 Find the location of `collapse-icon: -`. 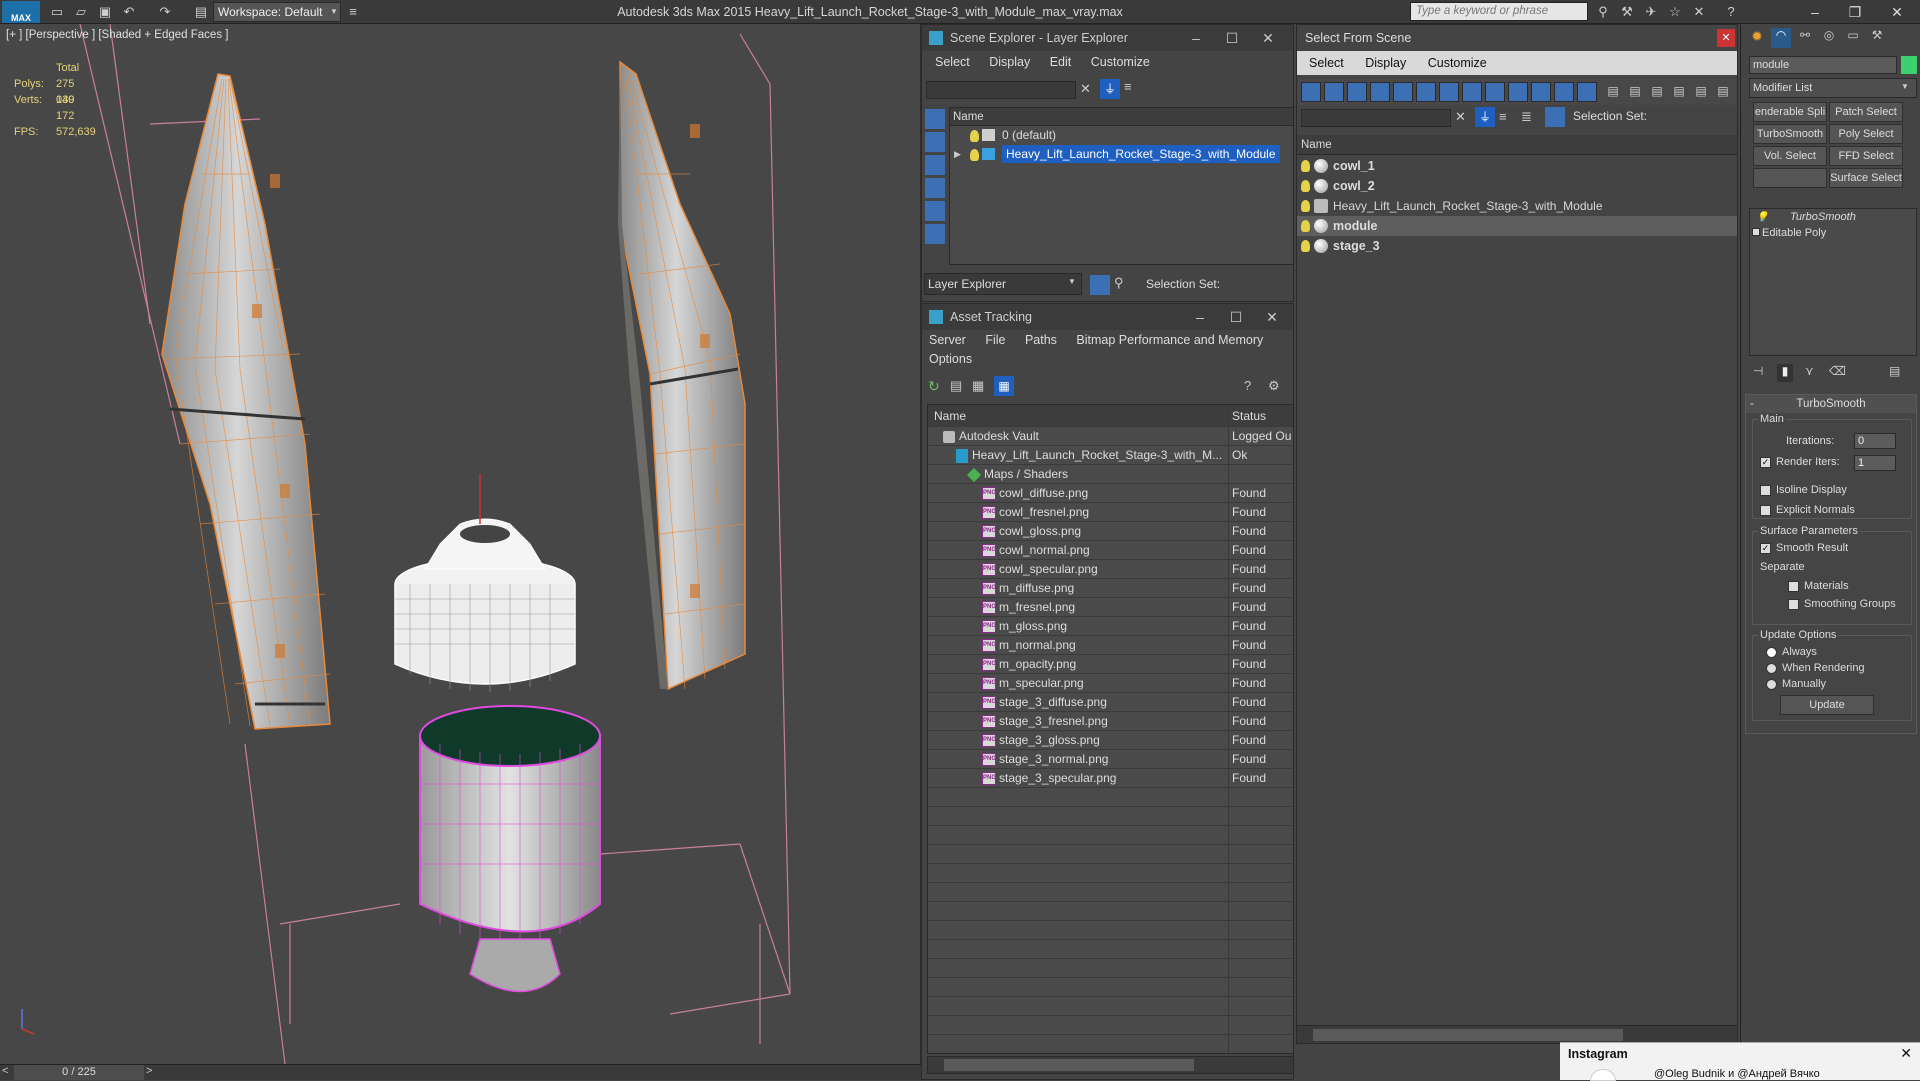

collapse-icon: - is located at coordinates (1752, 404).